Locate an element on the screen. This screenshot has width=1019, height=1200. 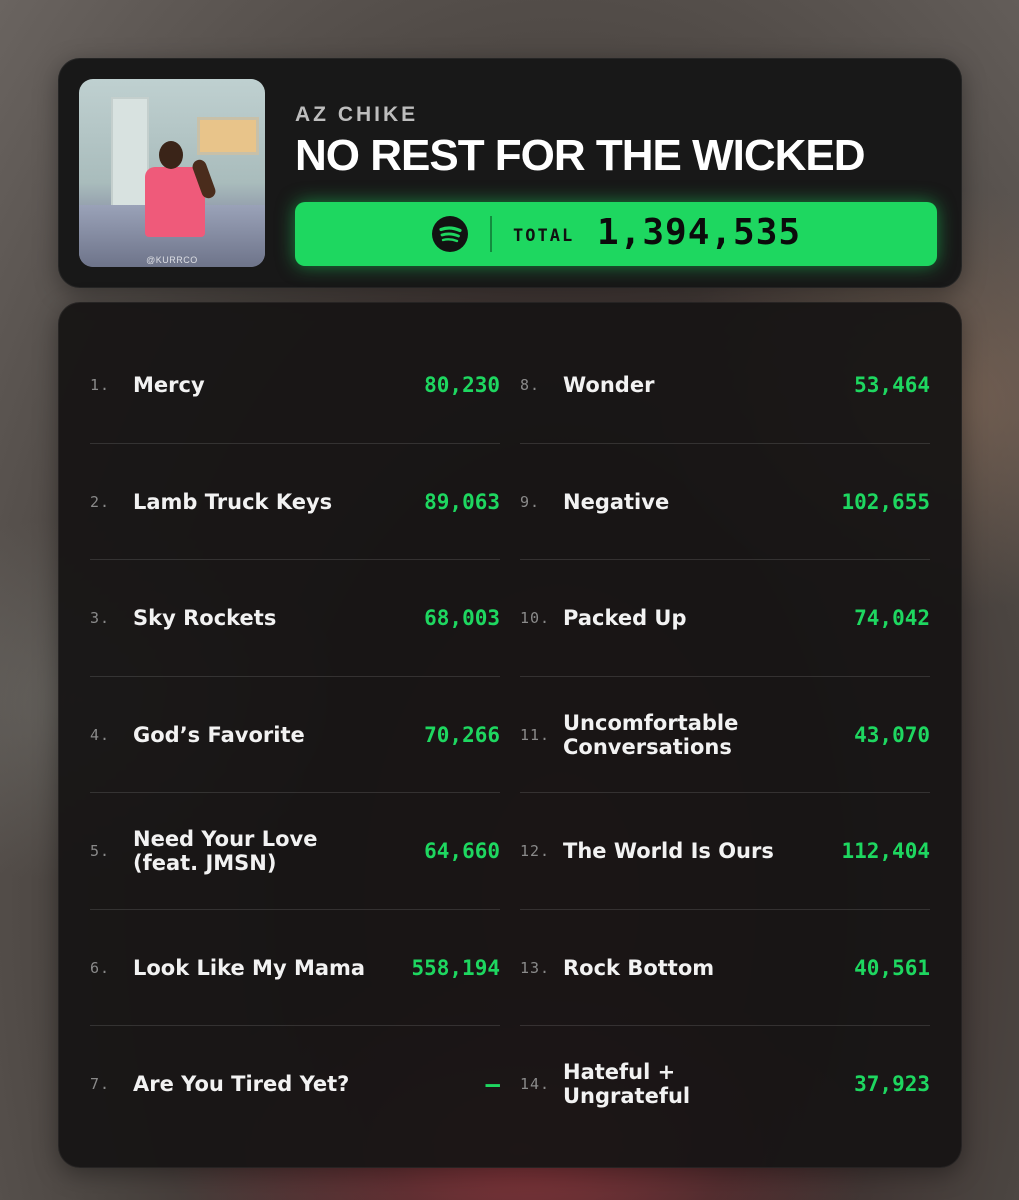
track-streams: 102,655 is located at coordinates (885, 501).